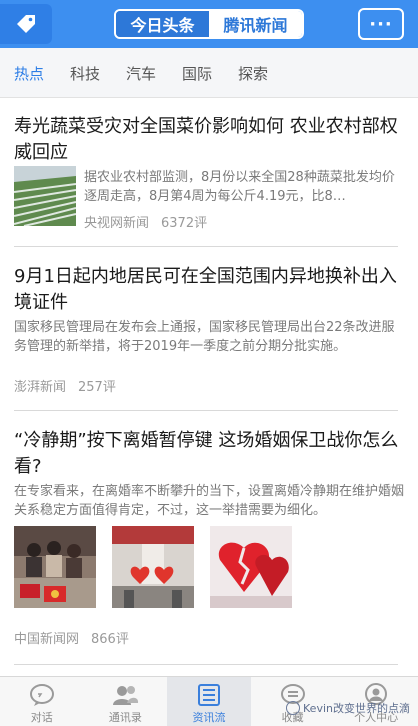 The image size is (418, 726). I want to click on wechat-logo-icon, so click(293, 708).